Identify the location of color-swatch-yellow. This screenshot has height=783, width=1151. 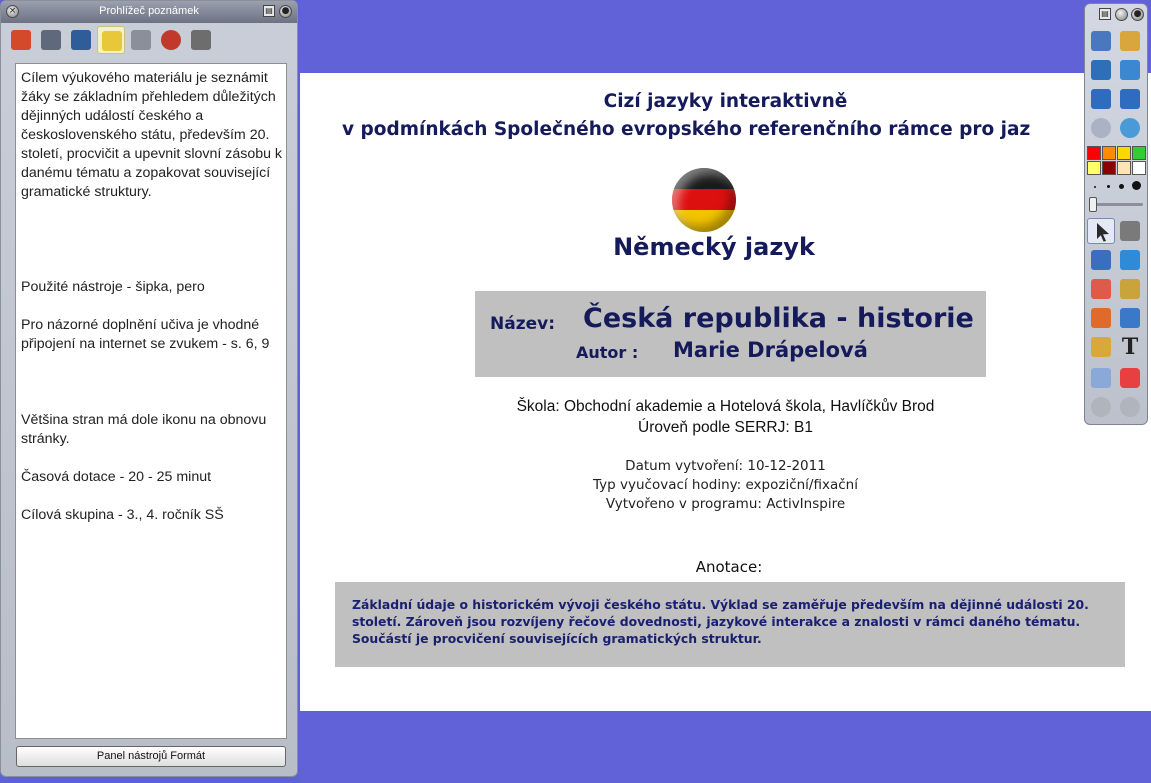
(1124, 153).